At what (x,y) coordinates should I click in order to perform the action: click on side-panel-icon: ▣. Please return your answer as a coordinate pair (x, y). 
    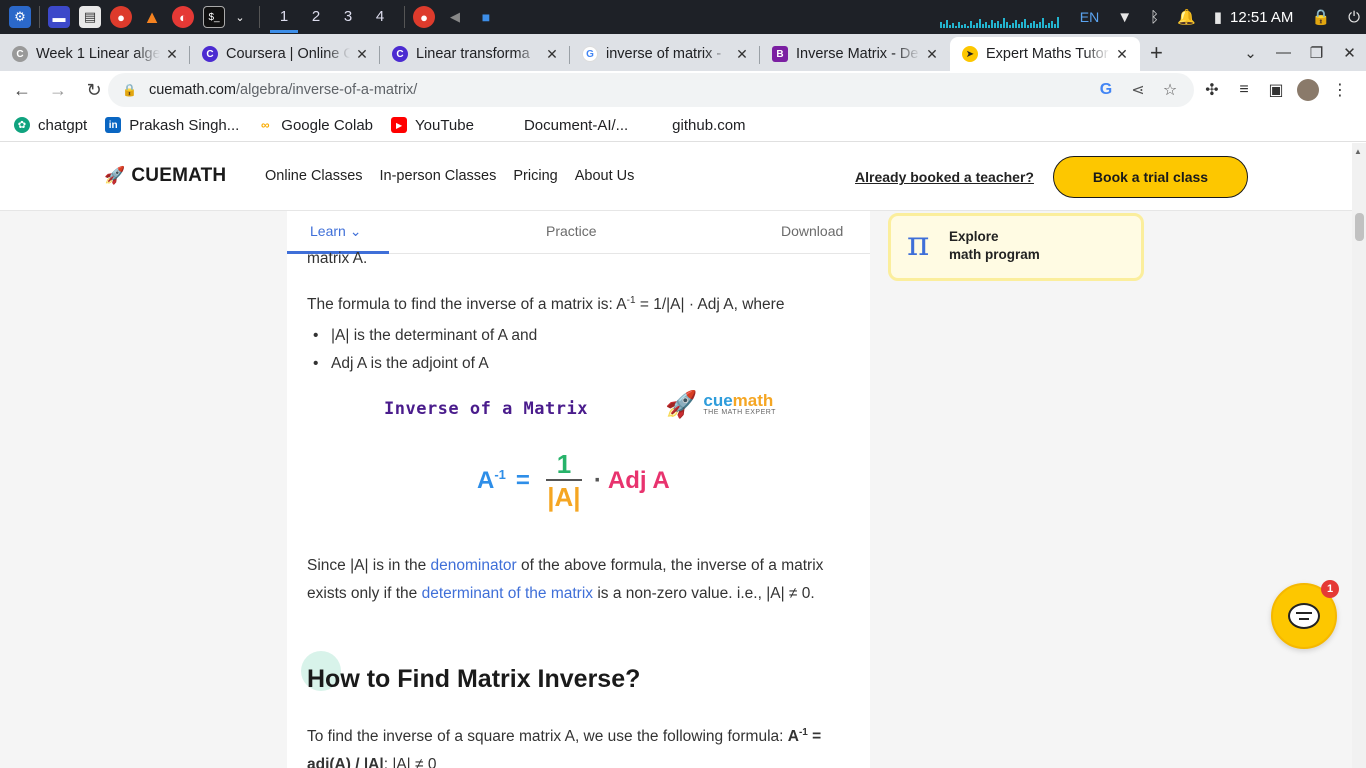
    Looking at the image, I should click on (1276, 90).